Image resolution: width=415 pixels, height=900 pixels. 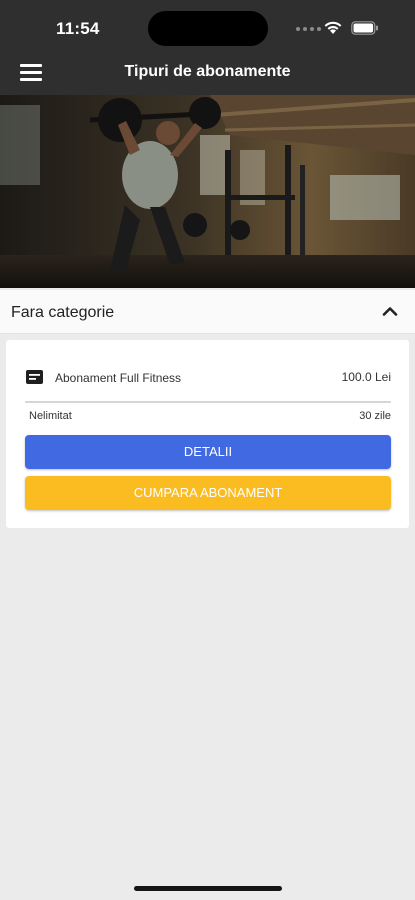 I want to click on cellular-signal-icon, so click(x=308, y=29).